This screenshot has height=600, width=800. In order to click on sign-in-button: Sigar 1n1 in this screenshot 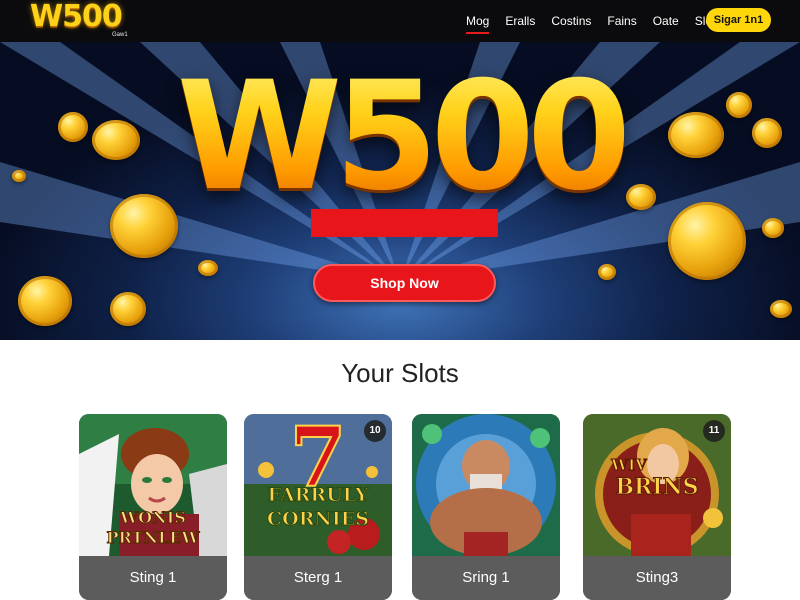, I will do `click(738, 20)`.